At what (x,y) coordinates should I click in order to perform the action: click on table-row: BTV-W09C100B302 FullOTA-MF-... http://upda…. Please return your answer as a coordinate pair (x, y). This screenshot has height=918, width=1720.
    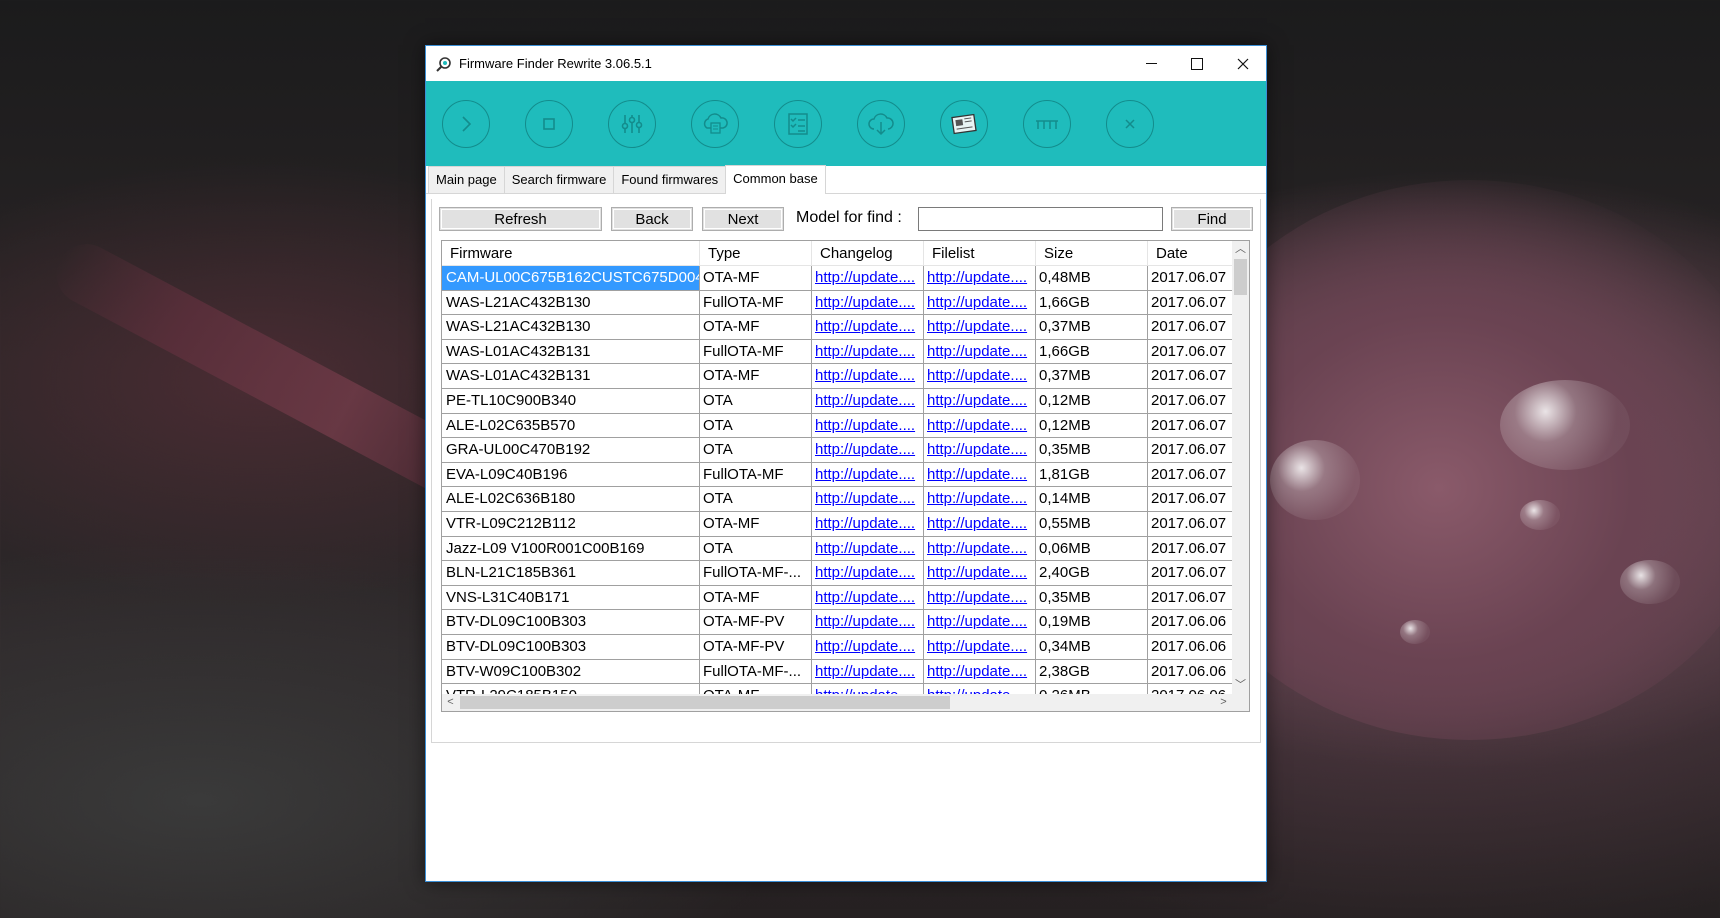
    Looking at the image, I should click on (845, 672).